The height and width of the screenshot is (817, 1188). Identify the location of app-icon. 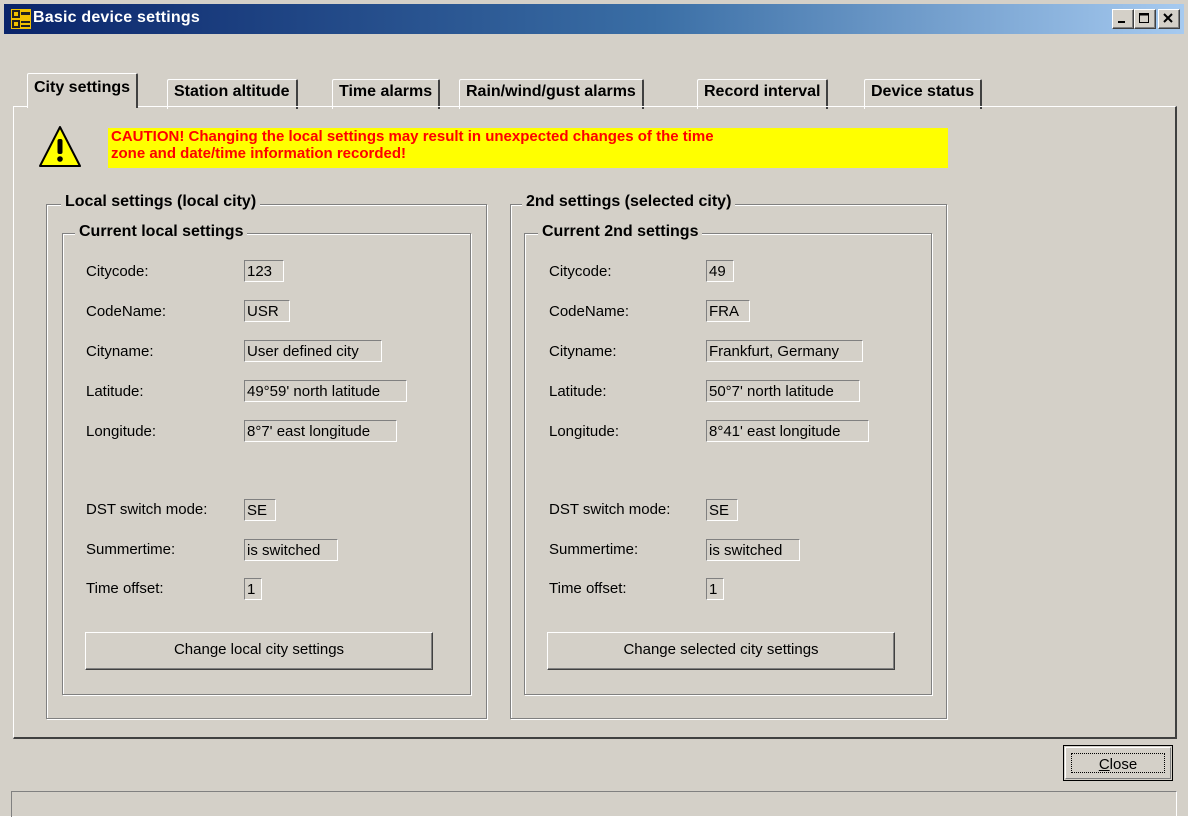
(21, 19).